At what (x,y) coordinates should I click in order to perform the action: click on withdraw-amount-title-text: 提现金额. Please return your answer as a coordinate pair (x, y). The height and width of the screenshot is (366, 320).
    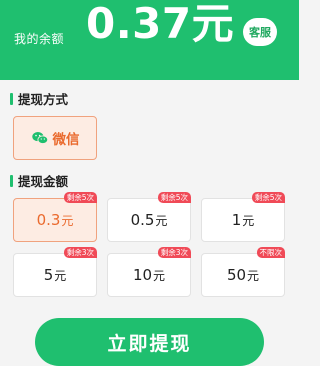
    Looking at the image, I should click on (43, 181).